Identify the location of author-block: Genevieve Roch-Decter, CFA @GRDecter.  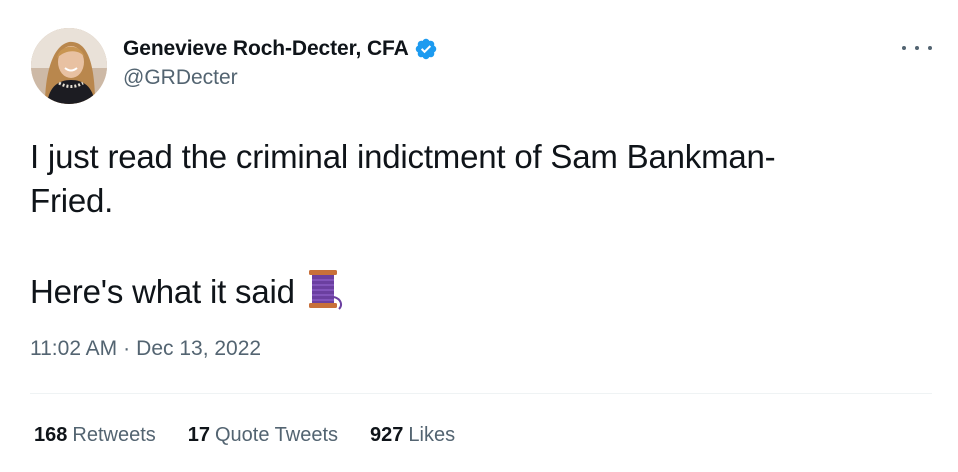
(280, 62).